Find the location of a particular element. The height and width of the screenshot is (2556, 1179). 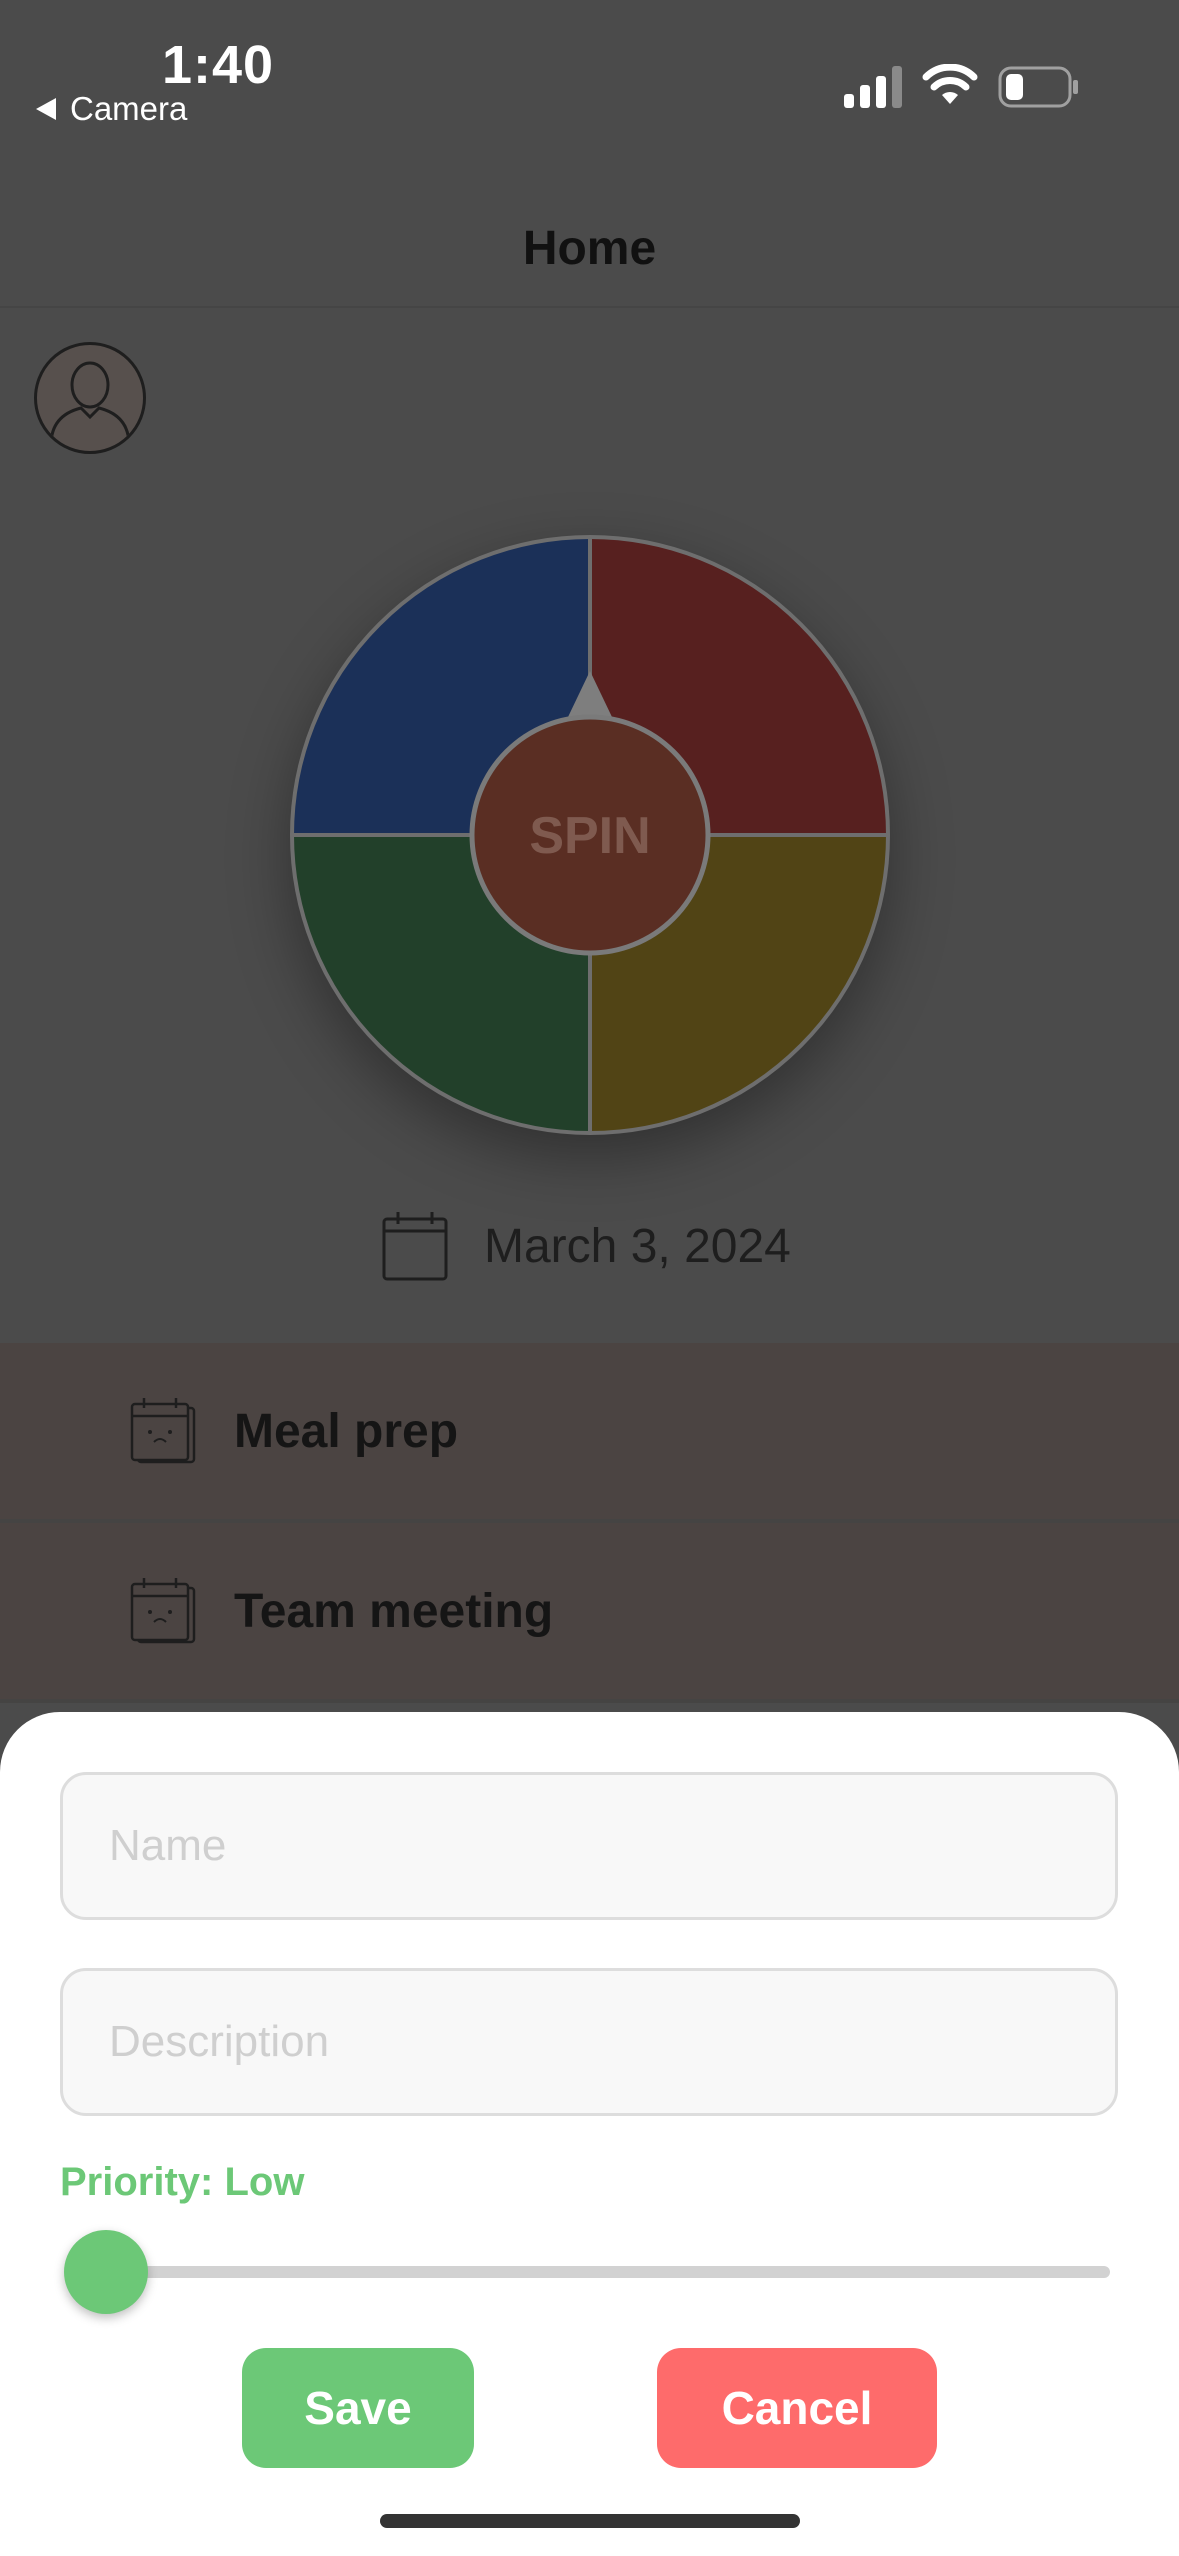

calendar-icon is located at coordinates (415, 1246).